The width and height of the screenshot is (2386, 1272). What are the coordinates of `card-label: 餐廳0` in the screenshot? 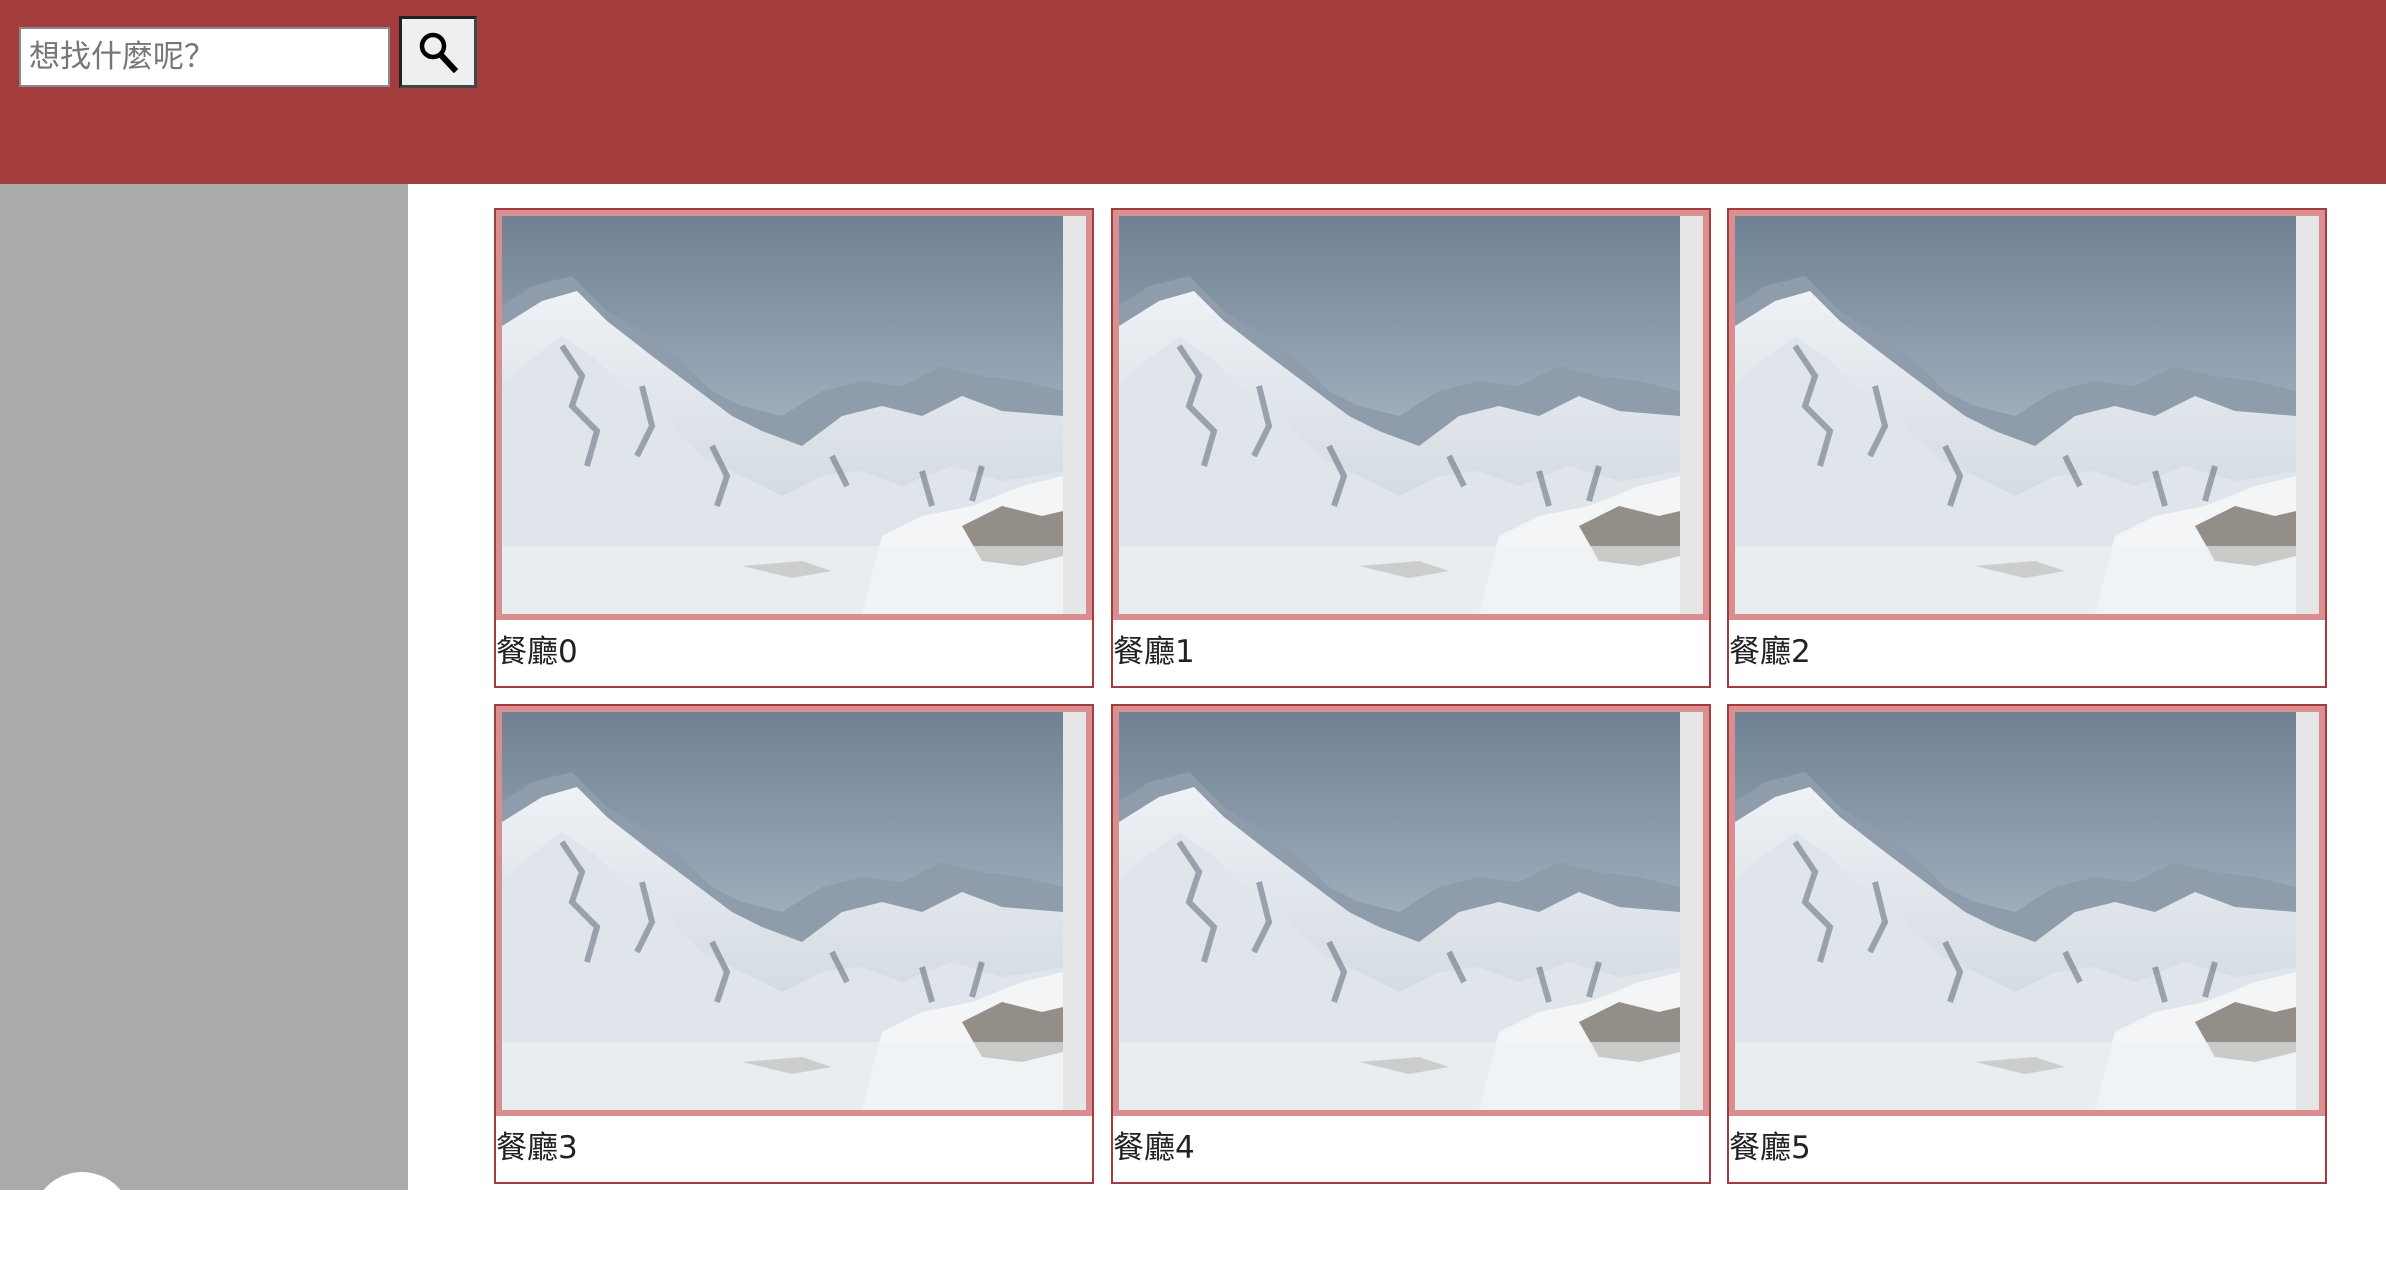 It's located at (537, 652).